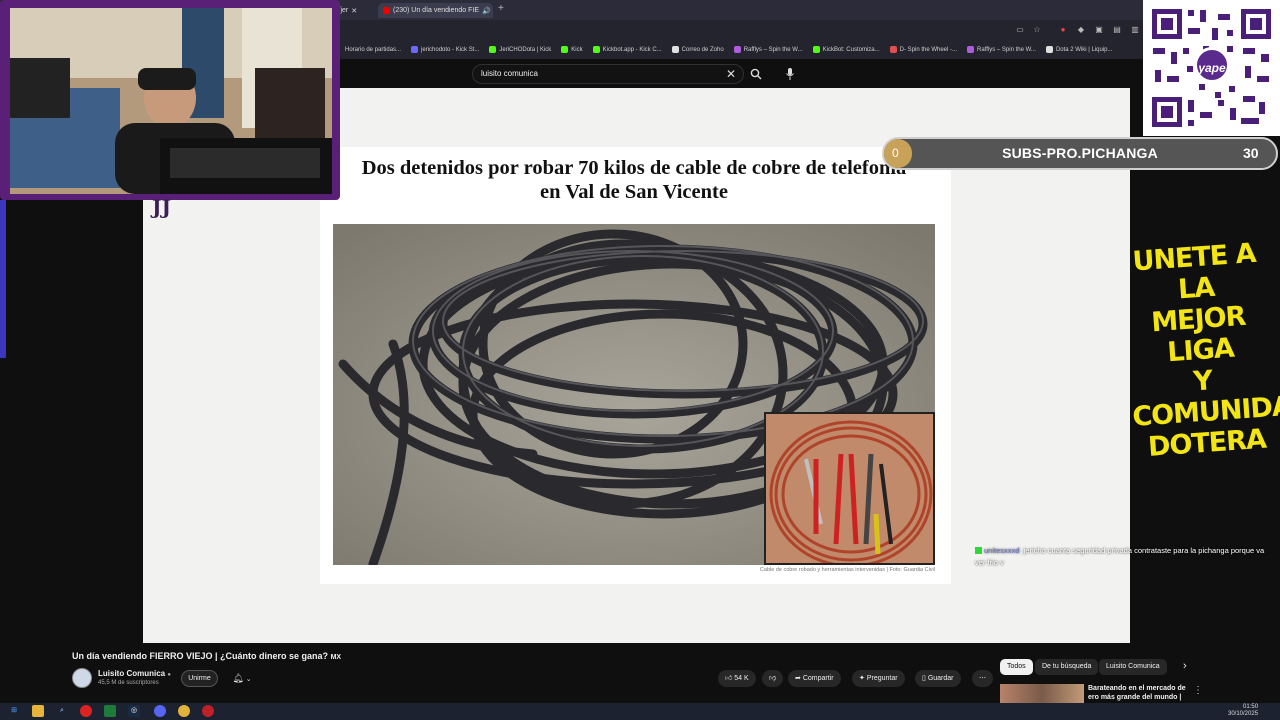 The height and width of the screenshot is (720, 1280). Describe the element at coordinates (161, 207) in the screenshot. I see `channel-logo-icon: JJ` at that location.